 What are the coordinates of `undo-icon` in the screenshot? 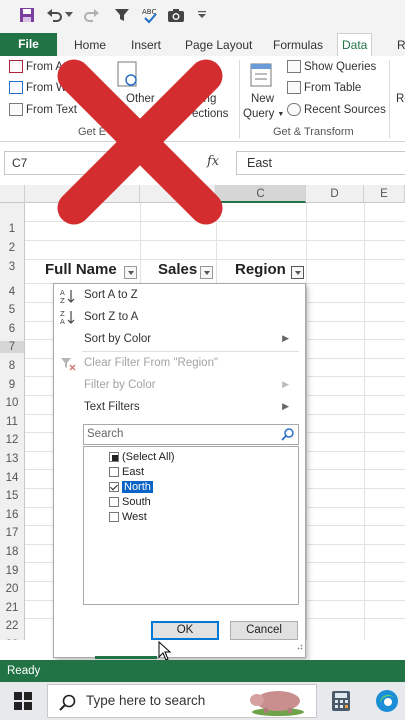 It's located at (55, 15).